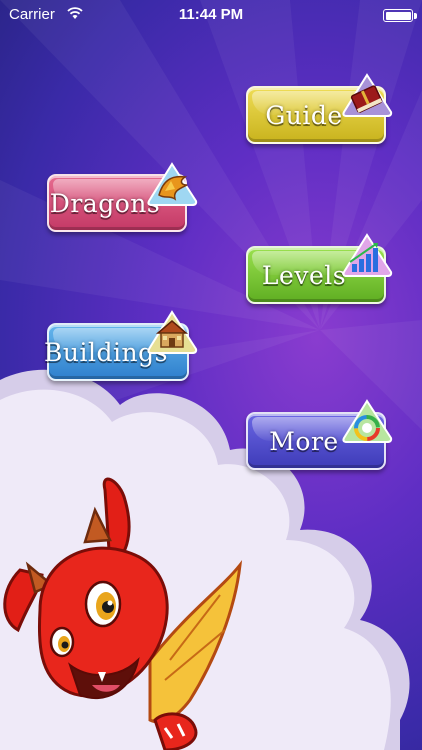  Describe the element at coordinates (367, 421) in the screenshot. I see `swirl-icon` at that location.